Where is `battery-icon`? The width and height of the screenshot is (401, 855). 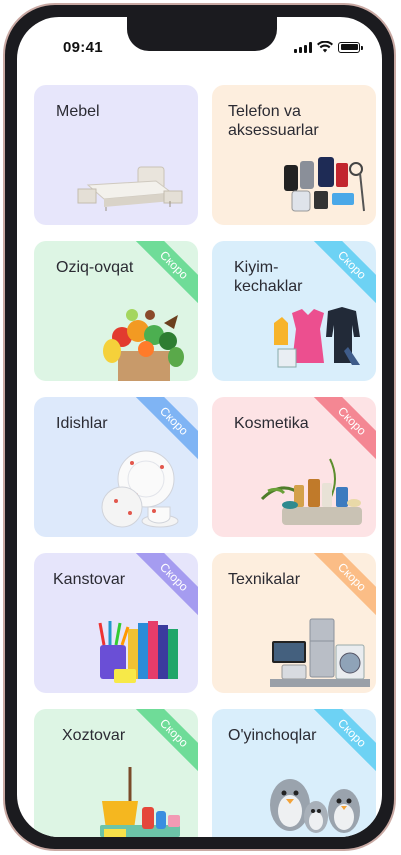
battery-icon is located at coordinates (350, 47).